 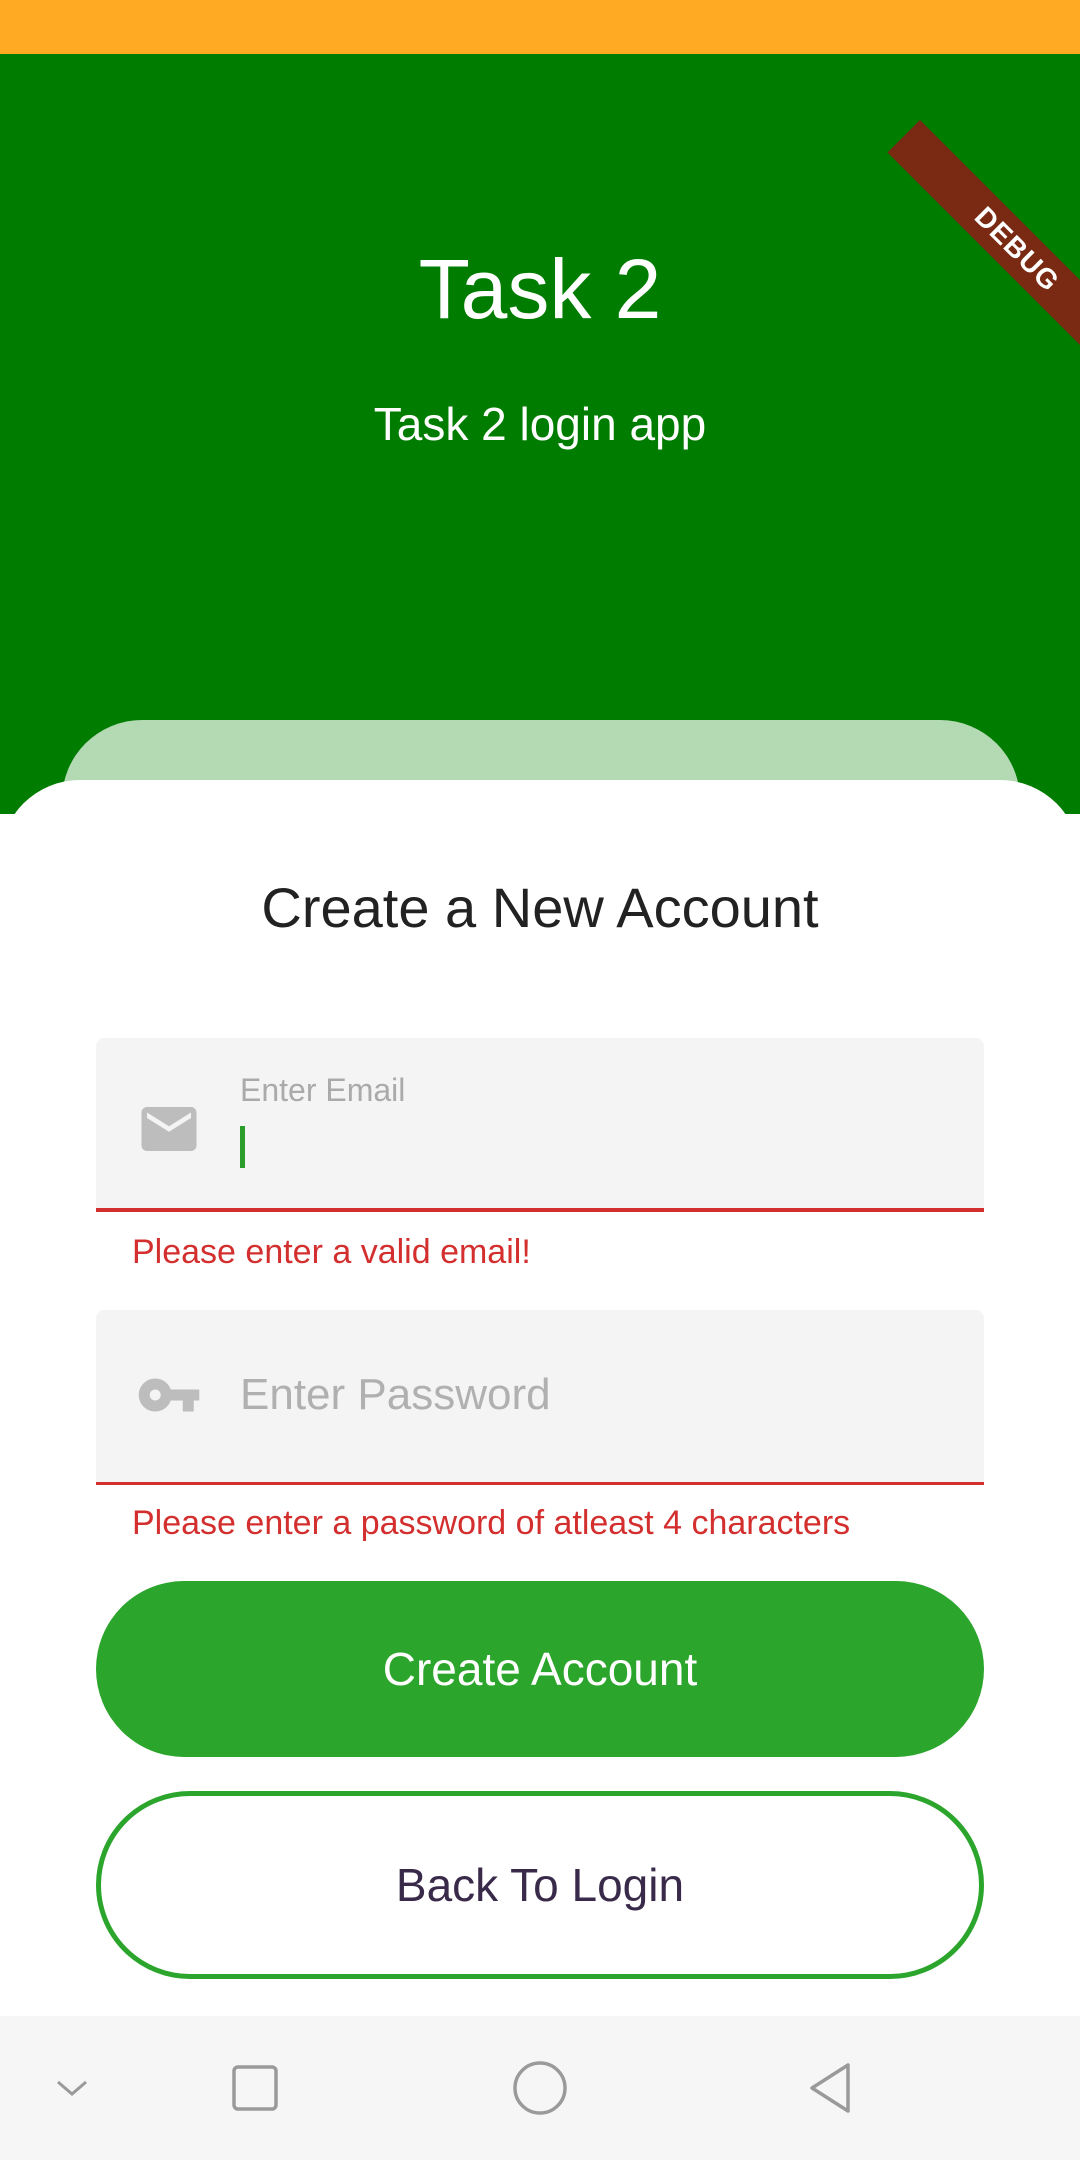 I want to click on form-title: Create a New Account, so click(x=540, y=907).